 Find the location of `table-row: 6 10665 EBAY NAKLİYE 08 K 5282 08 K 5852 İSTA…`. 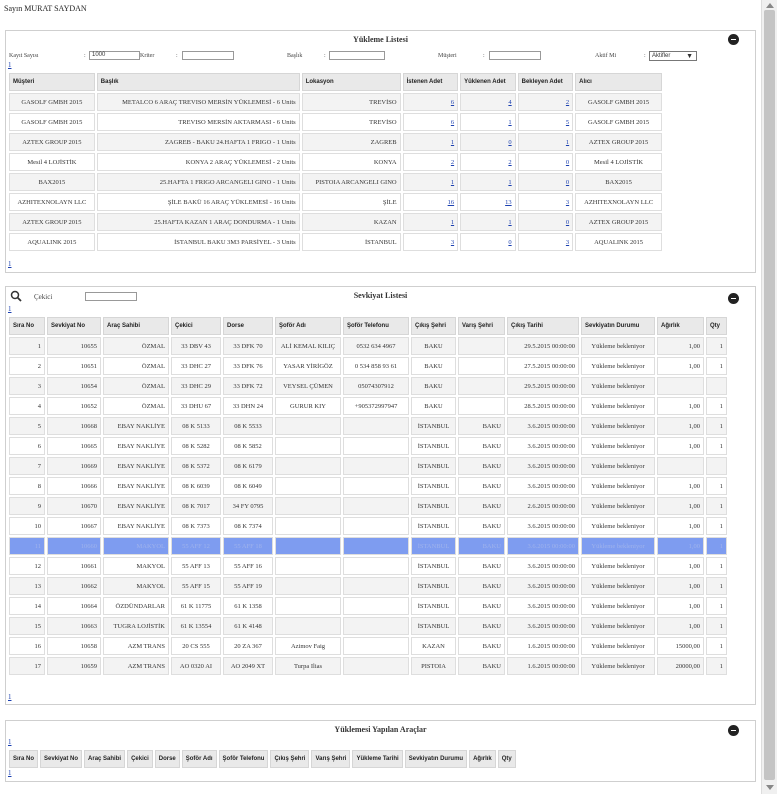

table-row: 6 10665 EBAY NAKLİYE 08 K 5282 08 K 5852 İSTA… is located at coordinates (368, 446).